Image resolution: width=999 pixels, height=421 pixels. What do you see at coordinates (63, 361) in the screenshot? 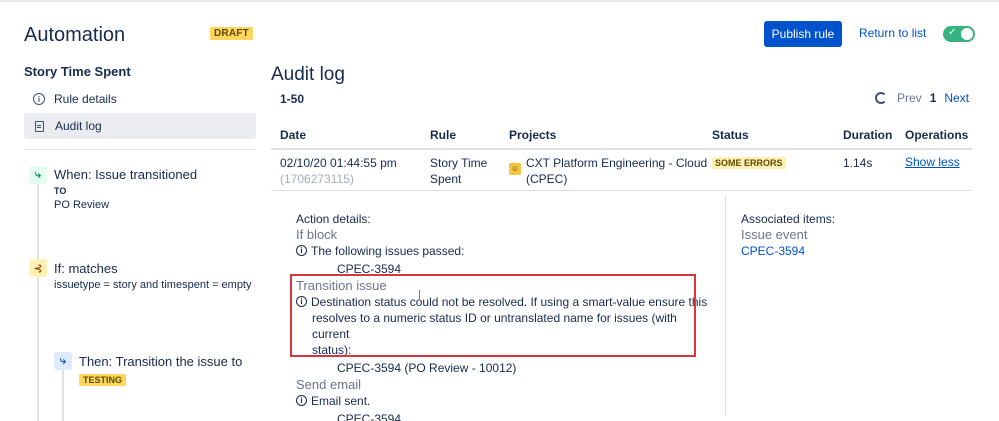
I see `action-icon: ⤷` at bounding box center [63, 361].